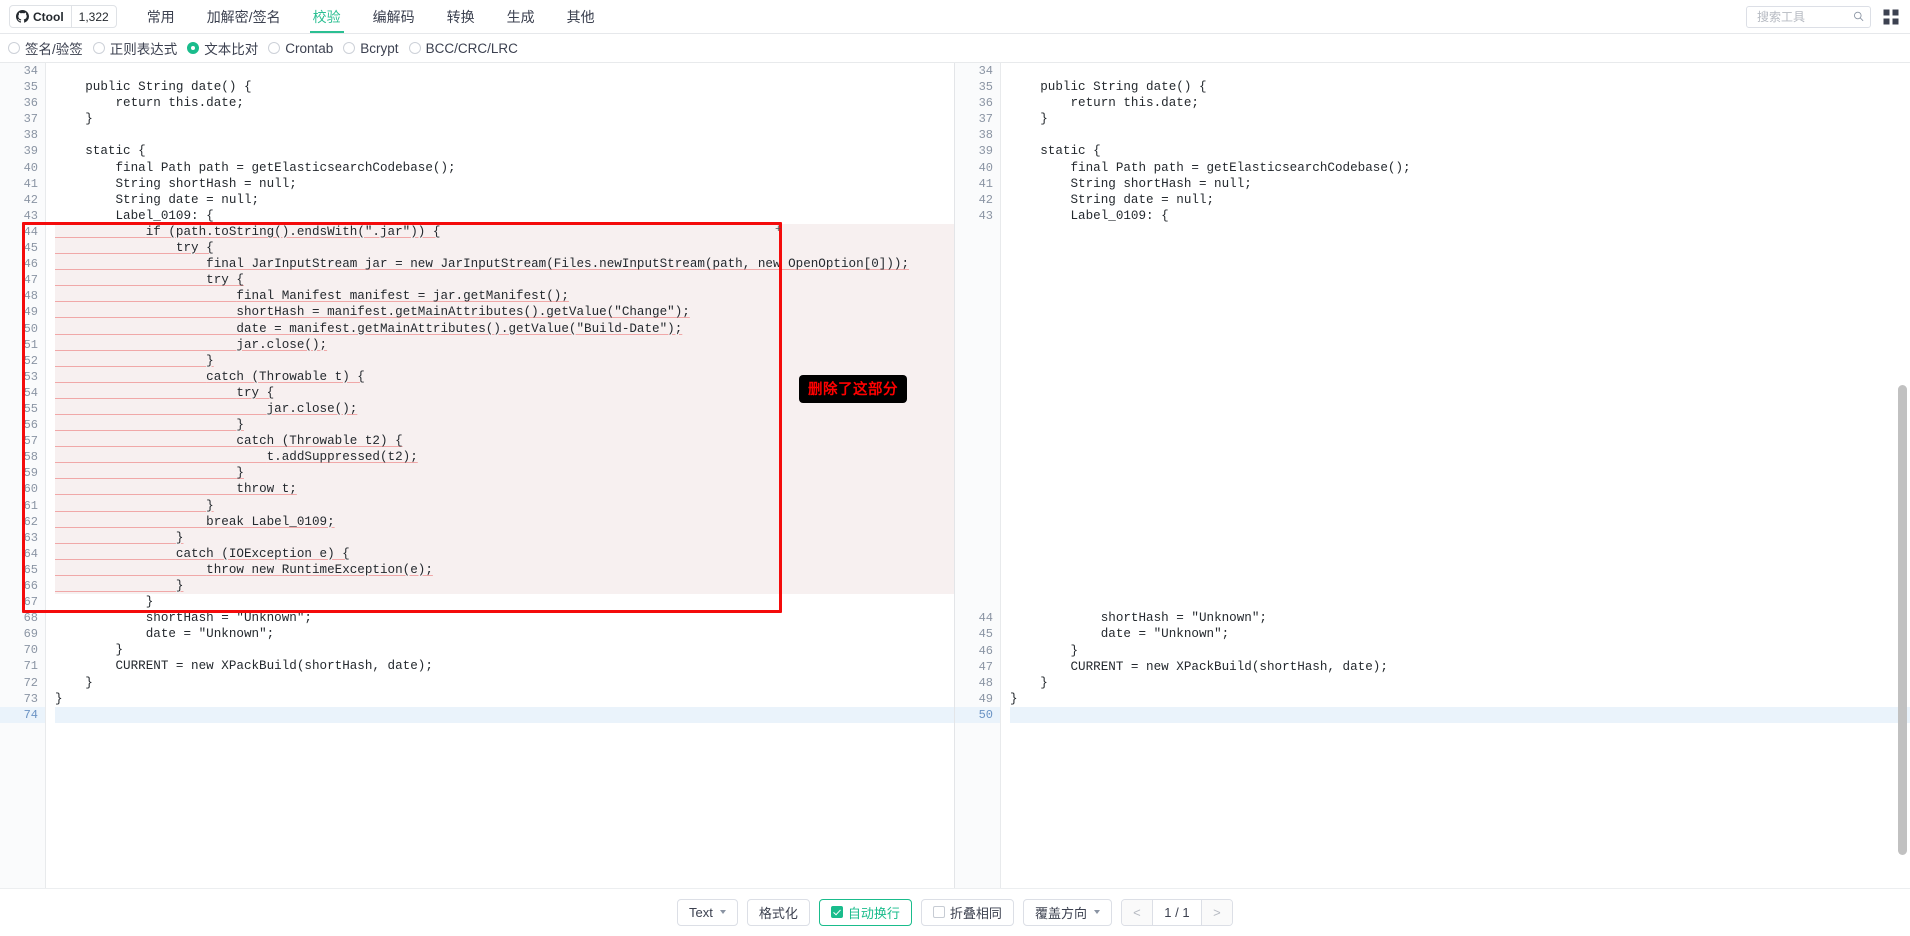 This screenshot has height=936, width=1910. What do you see at coordinates (137, 48) in the screenshot?
I see `radio-regex: 正则表达式` at bounding box center [137, 48].